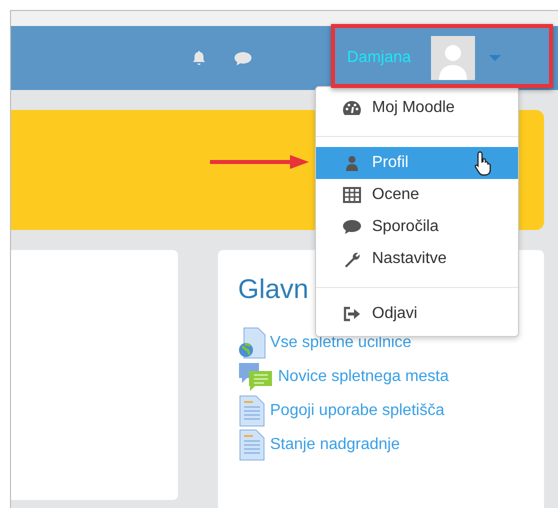 This screenshot has width=558, height=508. What do you see at coordinates (417, 227) in the screenshot?
I see `dropdown-item: Sporočila` at bounding box center [417, 227].